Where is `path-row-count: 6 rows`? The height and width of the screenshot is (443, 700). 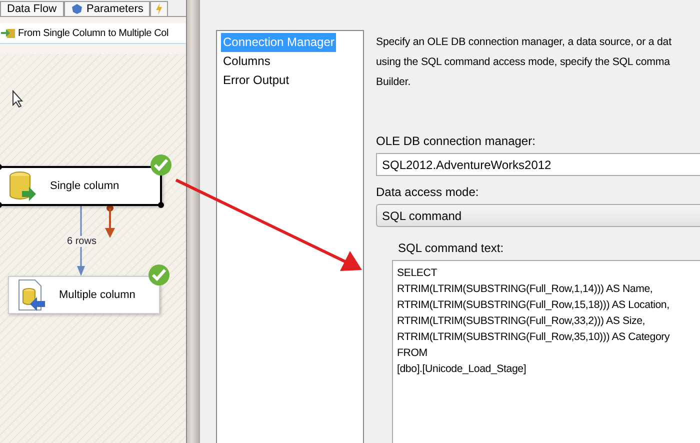
path-row-count: 6 rows is located at coordinates (82, 241).